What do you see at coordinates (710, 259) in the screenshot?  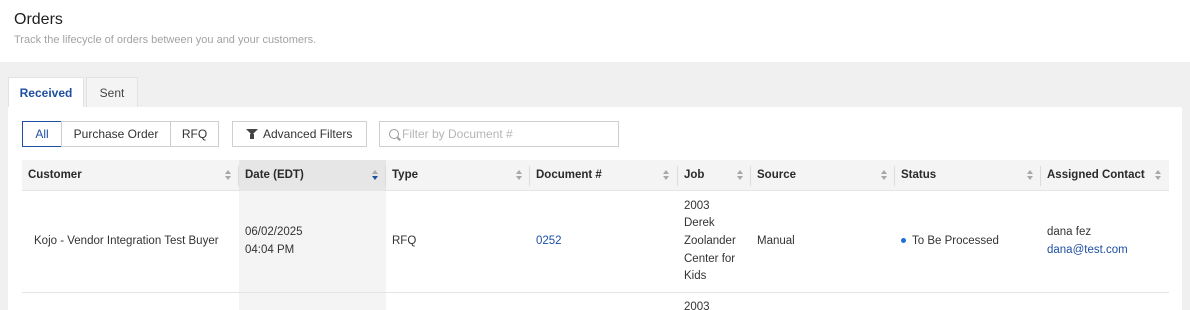 I see `cell-job-line: Center for` at bounding box center [710, 259].